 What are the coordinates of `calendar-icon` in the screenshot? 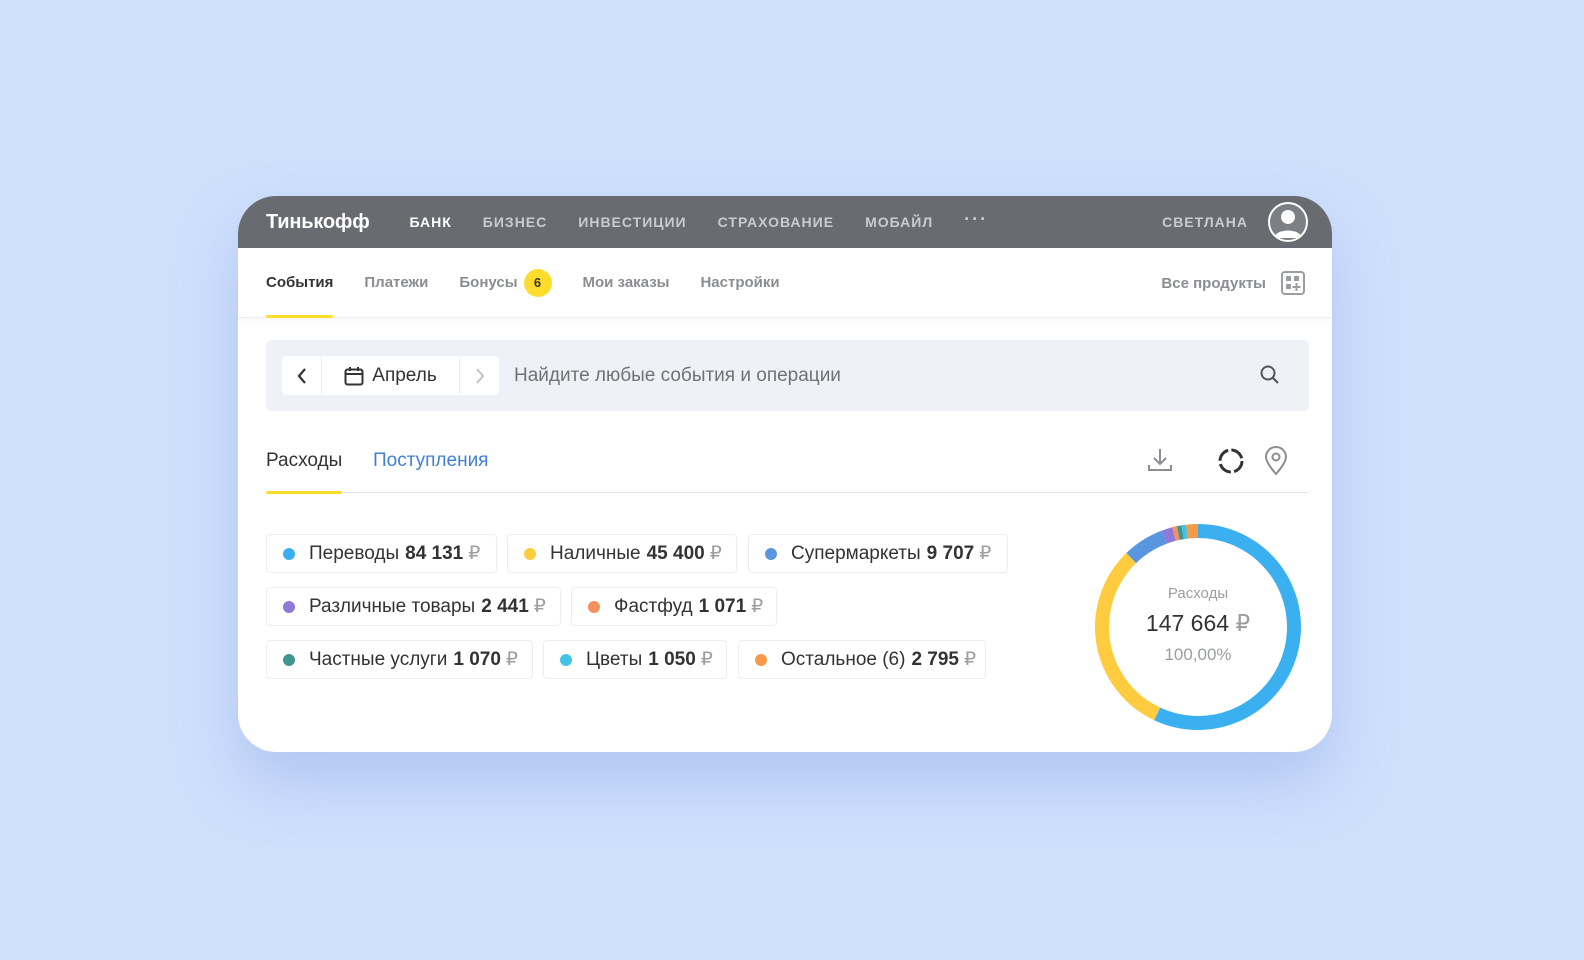 It's located at (354, 375).